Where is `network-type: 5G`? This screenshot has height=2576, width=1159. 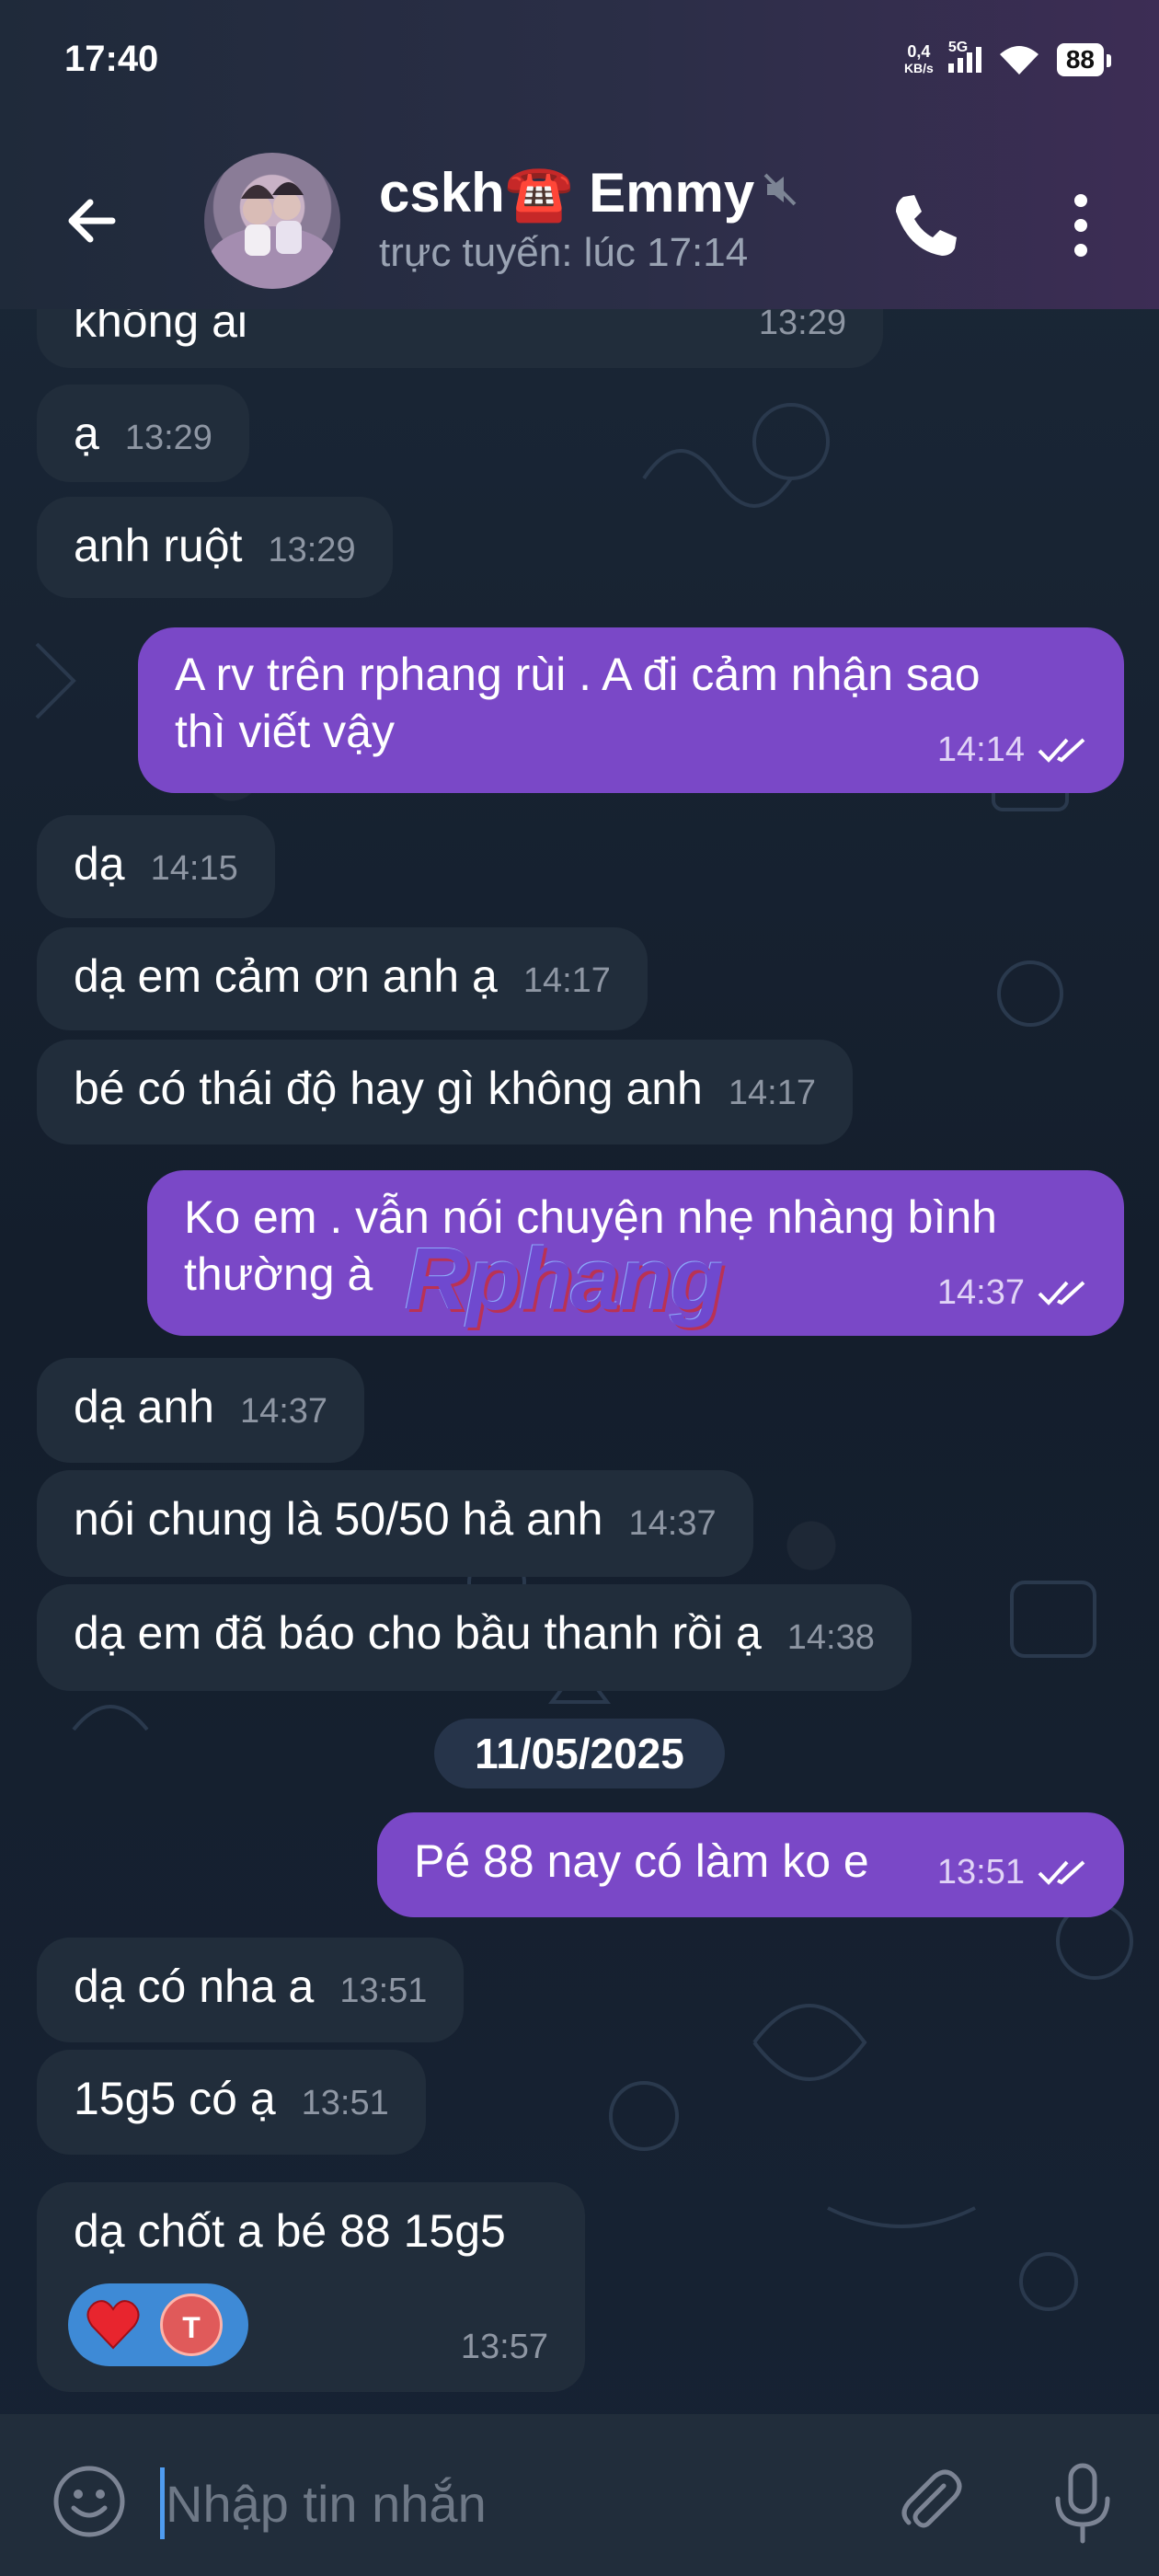
network-type: 5G is located at coordinates (958, 47).